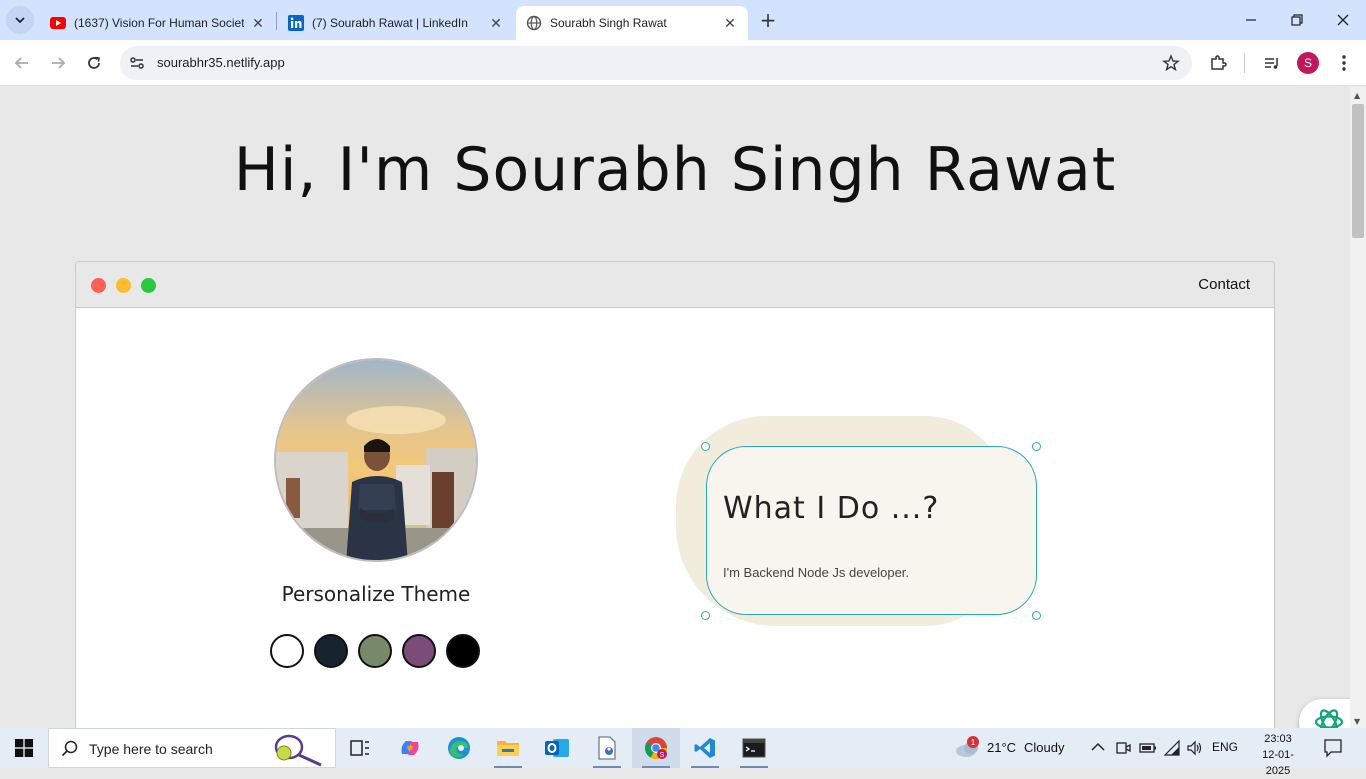  What do you see at coordinates (376, 460) in the screenshot?
I see `profile-photo` at bounding box center [376, 460].